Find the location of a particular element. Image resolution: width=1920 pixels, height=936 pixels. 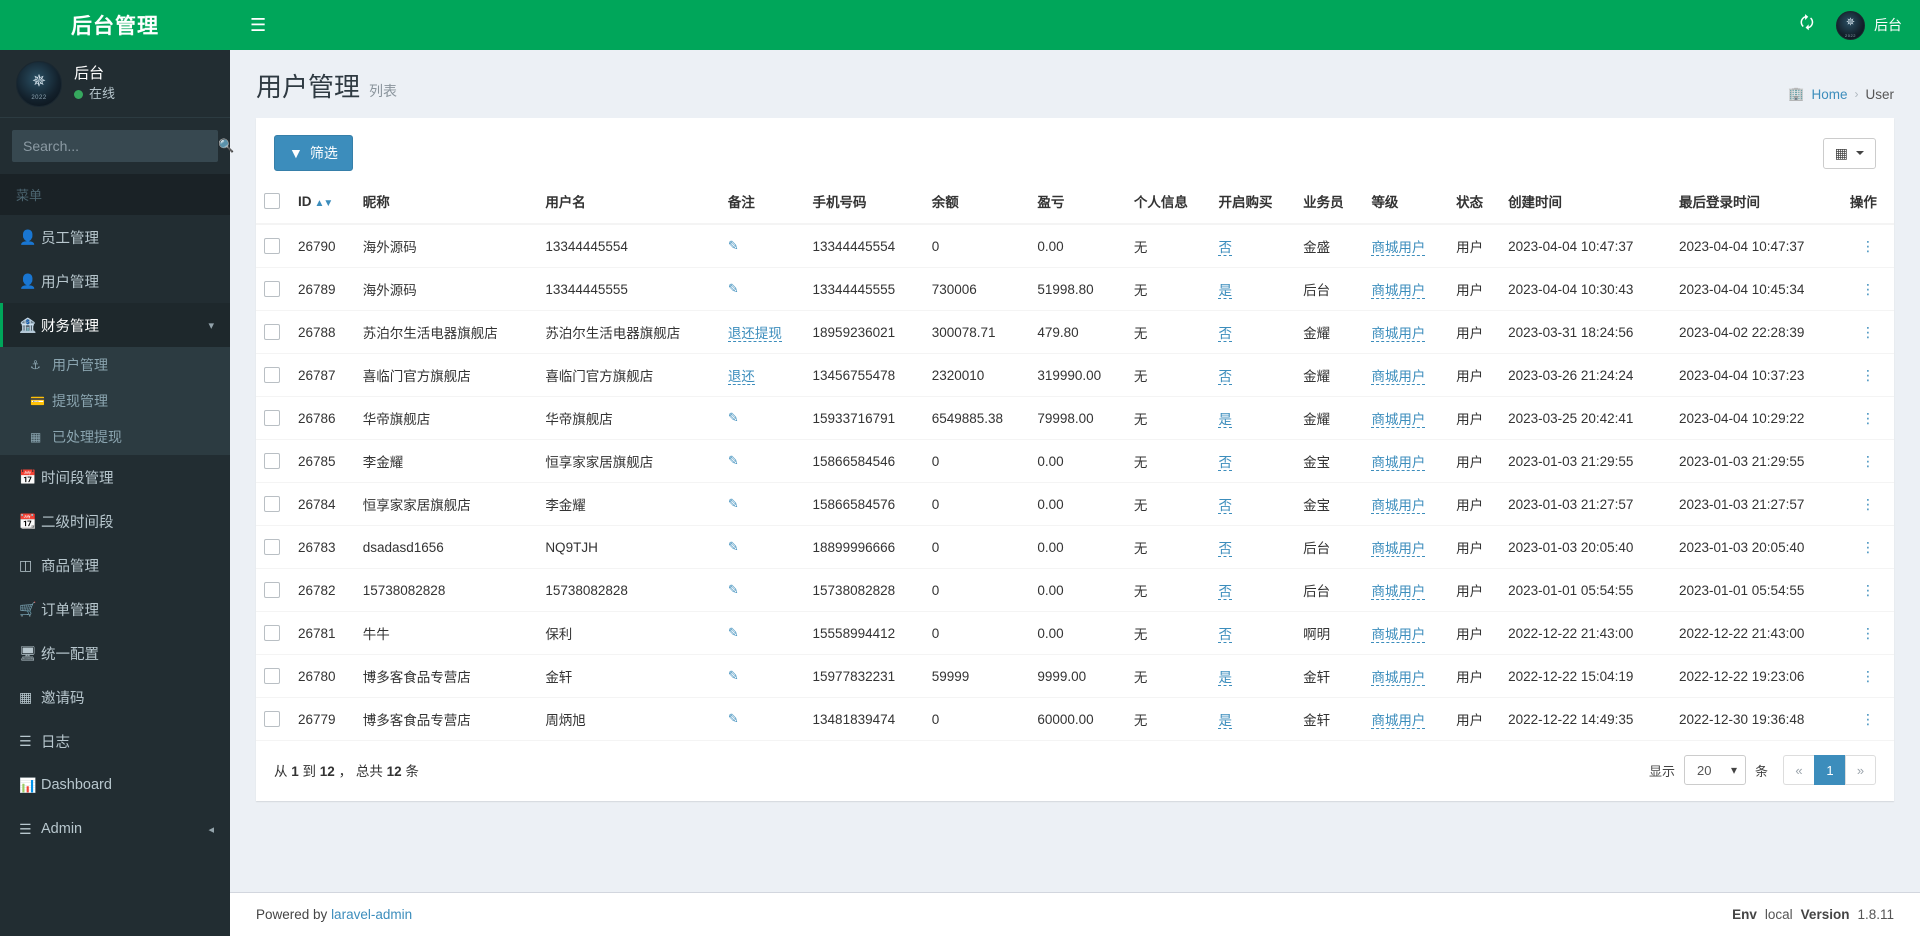

remark-link: 退还提现 is located at coordinates (754, 334).